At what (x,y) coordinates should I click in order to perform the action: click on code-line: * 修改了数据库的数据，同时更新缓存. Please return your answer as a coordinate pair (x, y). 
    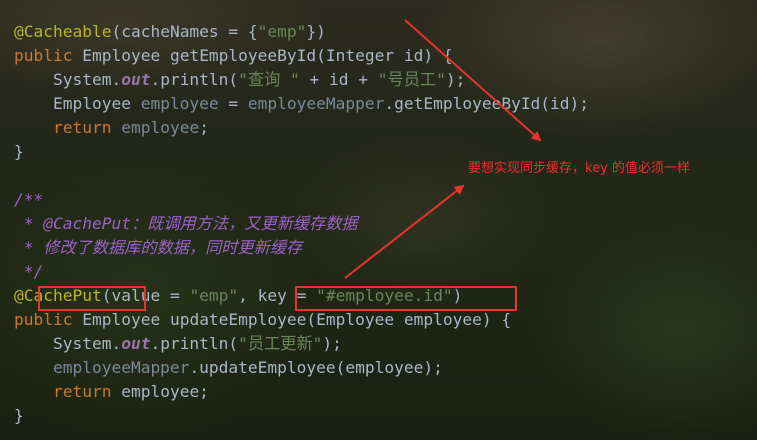
    Looking at the image, I should click on (301, 248).